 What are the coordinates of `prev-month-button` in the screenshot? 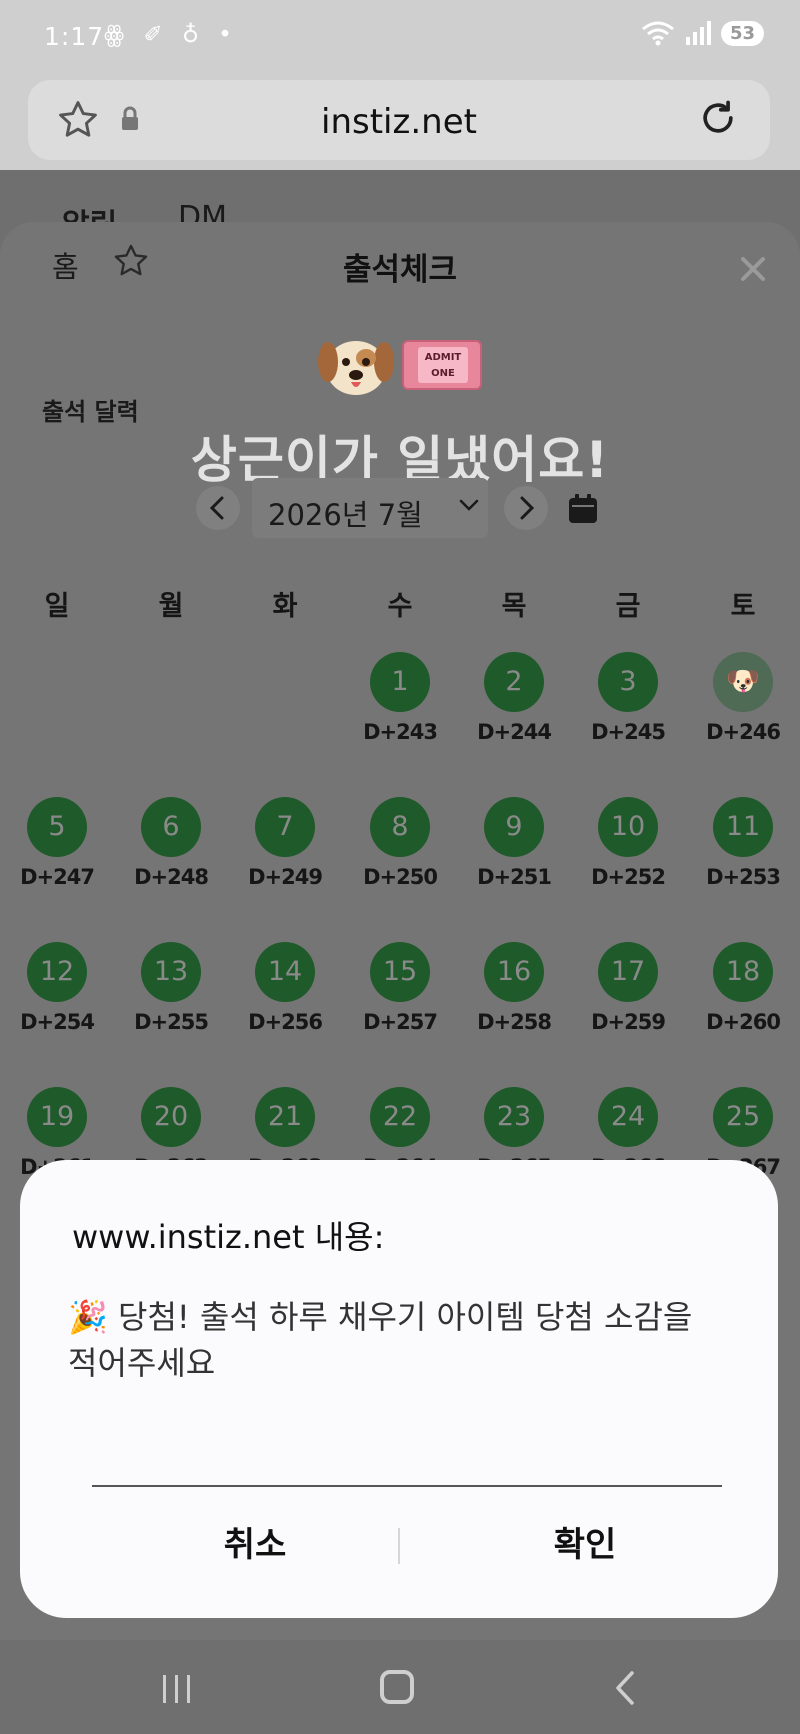 It's located at (218, 508).